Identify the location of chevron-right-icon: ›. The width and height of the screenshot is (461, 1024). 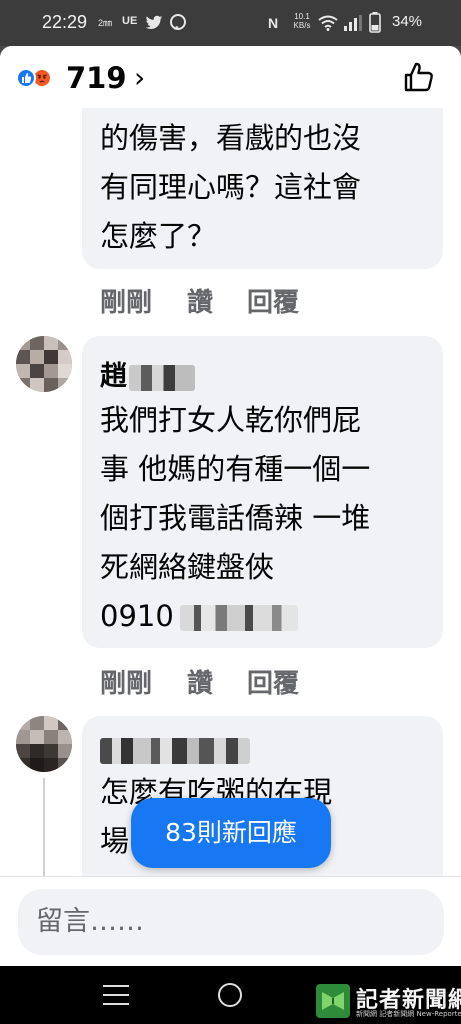
(139, 77).